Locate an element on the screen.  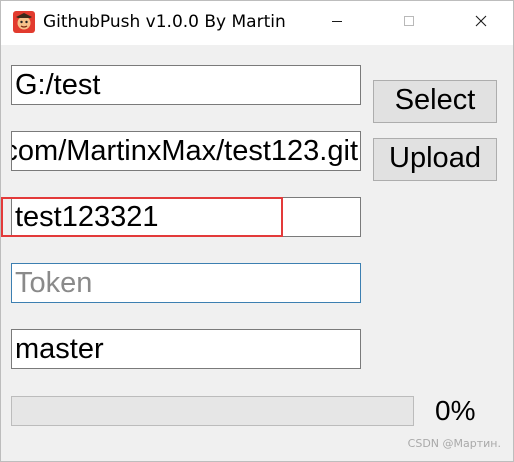
app-logo-icon is located at coordinates (24, 22).